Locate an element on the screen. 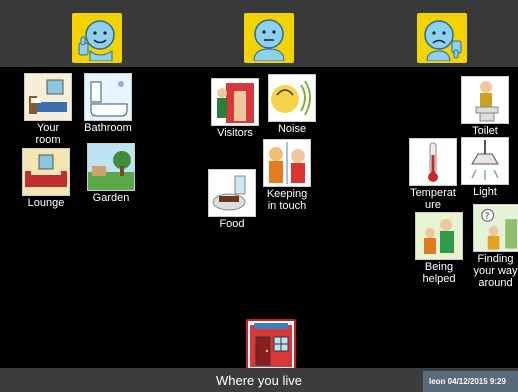 The image size is (518, 392). neutral-face-button is located at coordinates (269, 38).